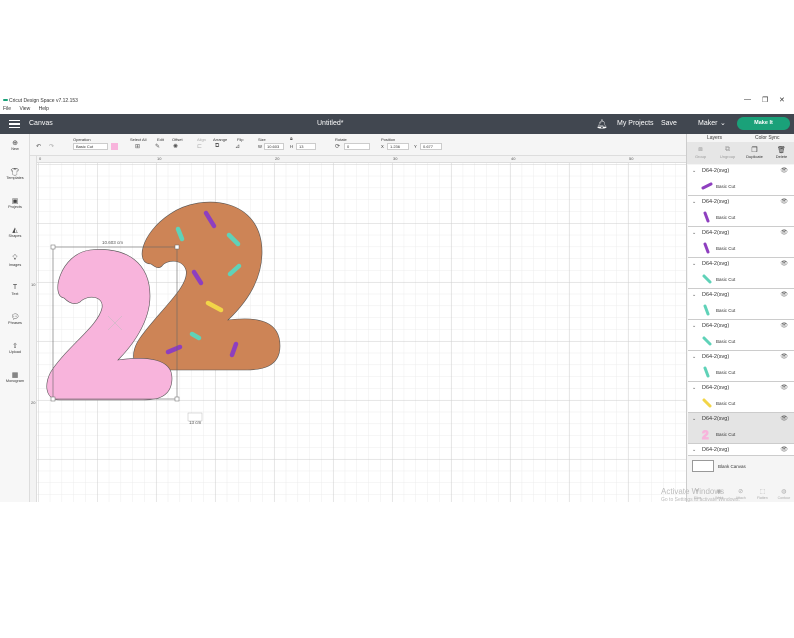 Image resolution: width=794 pixels, height=638 pixels. Describe the element at coordinates (177, 247) in the screenshot. I see `selection-handle-tr` at that location.